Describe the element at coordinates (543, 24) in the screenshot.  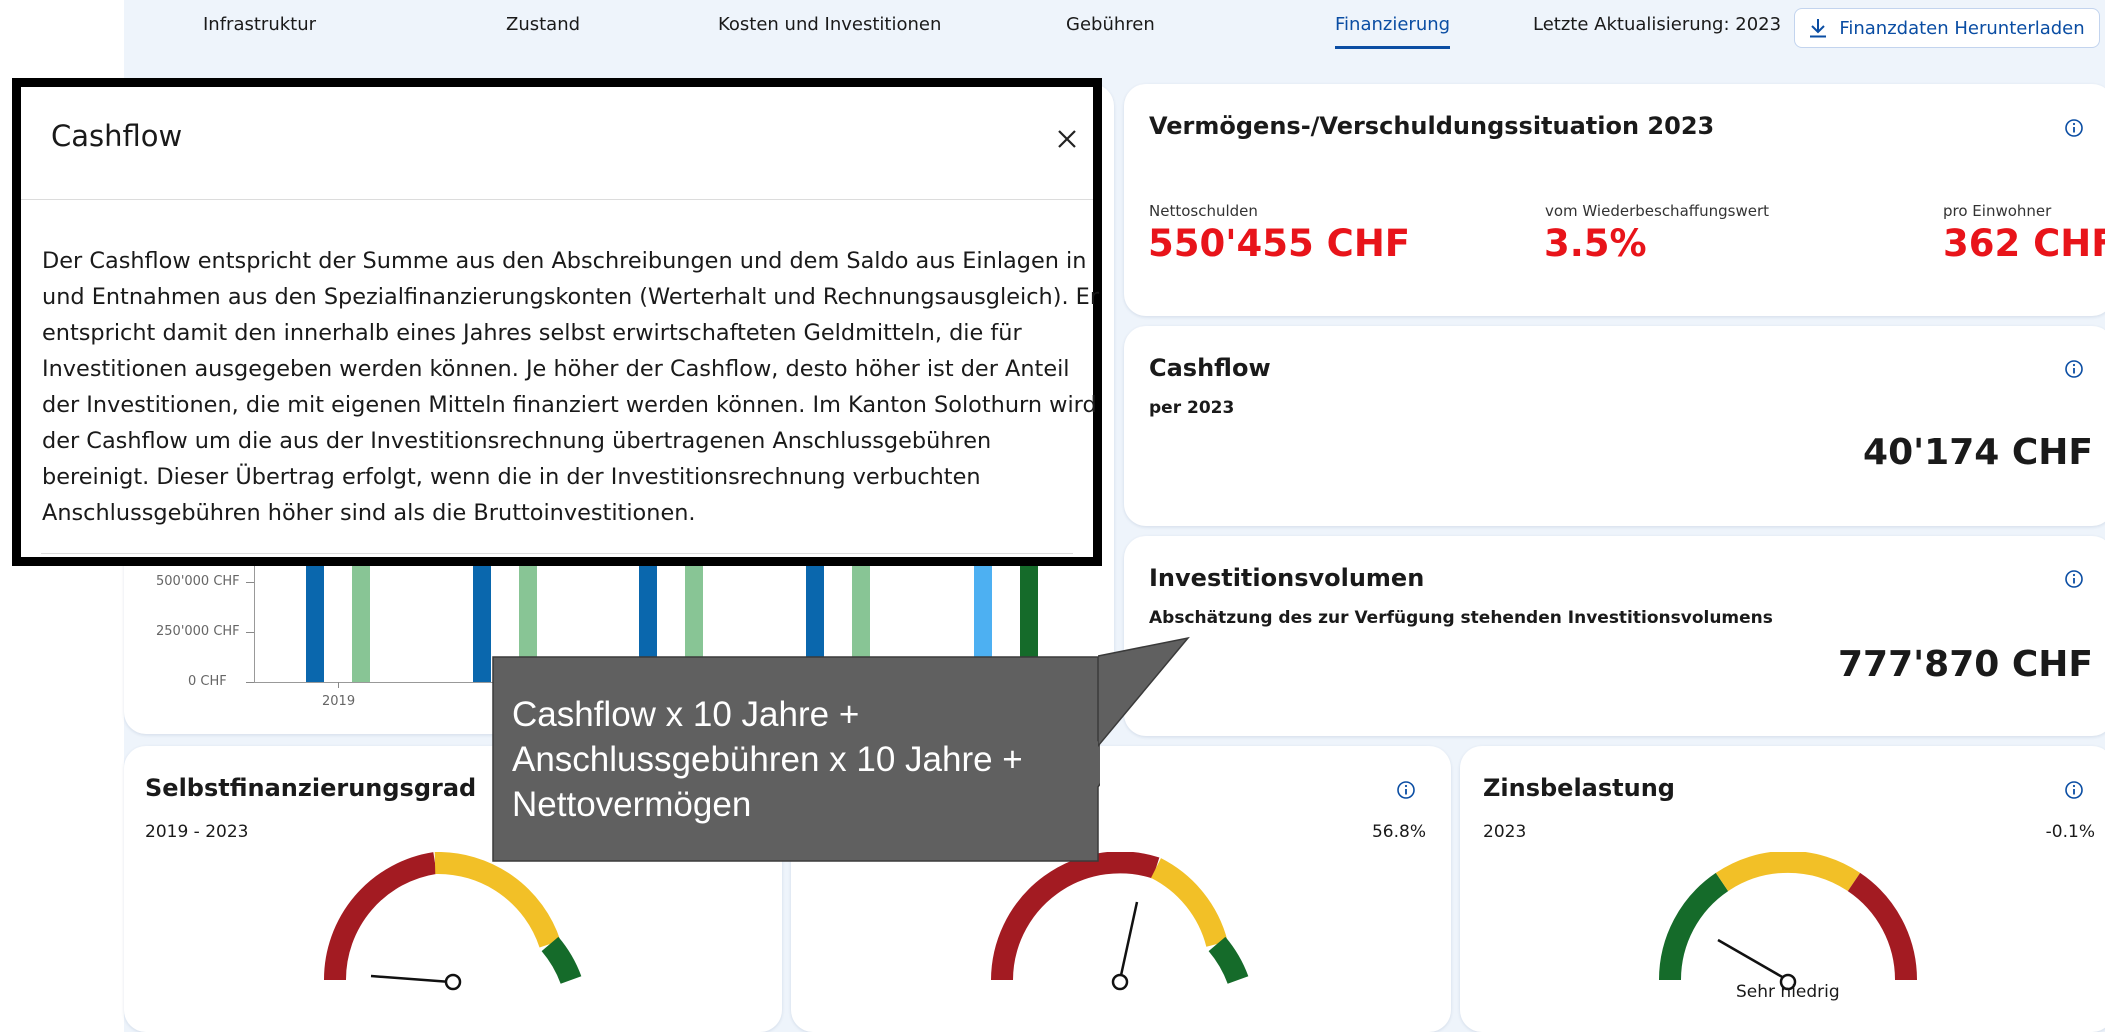
I see `tab-zustand: Zustand` at that location.